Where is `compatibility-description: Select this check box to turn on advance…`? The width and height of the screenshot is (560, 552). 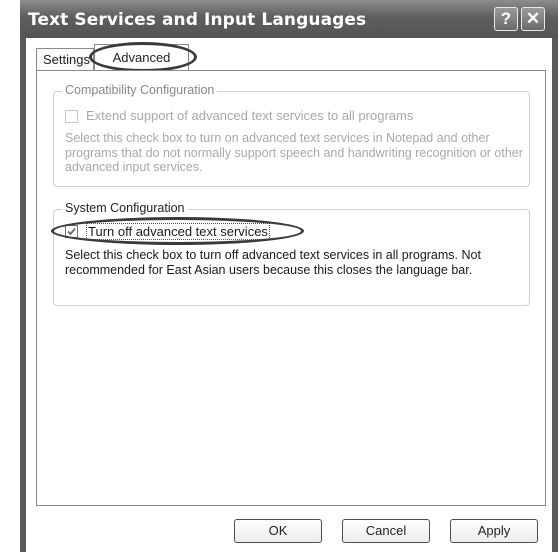
compatibility-description: Select this check box to turn on advance… is located at coordinates (294, 152).